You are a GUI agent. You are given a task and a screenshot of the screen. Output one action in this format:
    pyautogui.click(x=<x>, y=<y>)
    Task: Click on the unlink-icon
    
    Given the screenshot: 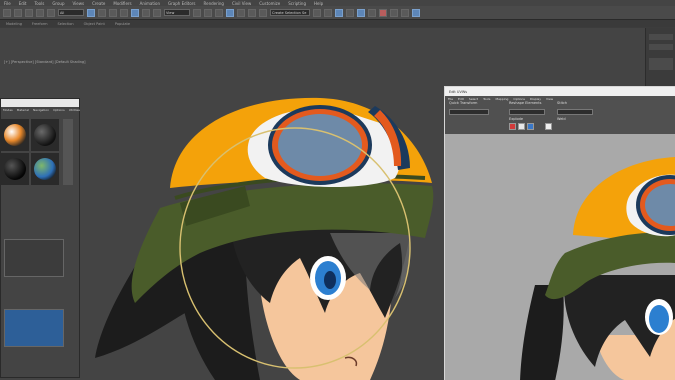 What is the action you would take?
    pyautogui.click(x=40, y=12)
    